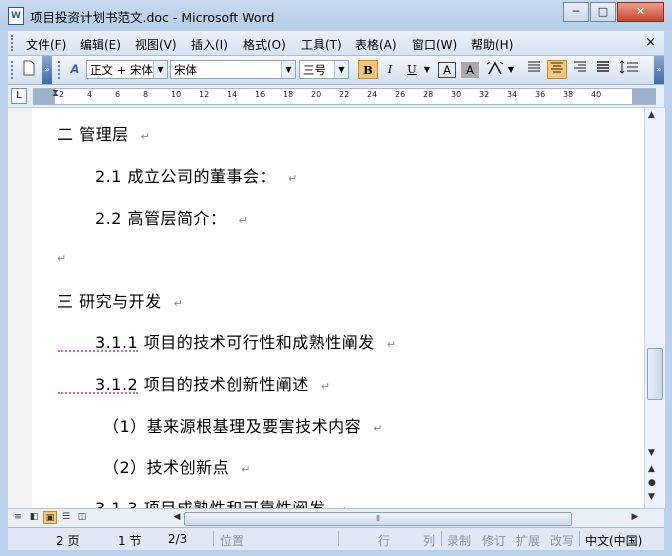  Describe the element at coordinates (576, 12) in the screenshot. I see `minimize-button: ─` at that location.